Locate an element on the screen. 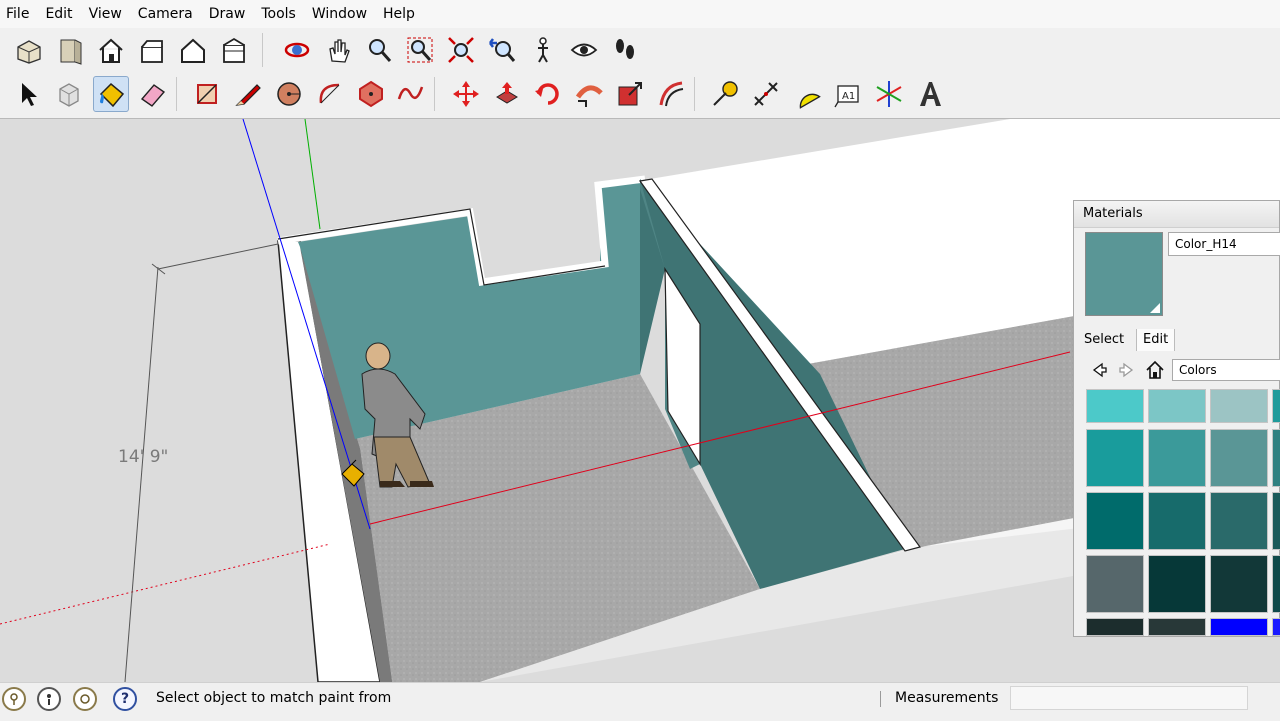 Image resolution: width=1280 pixels, height=721 pixels. left-view-button is located at coordinates (234, 50).